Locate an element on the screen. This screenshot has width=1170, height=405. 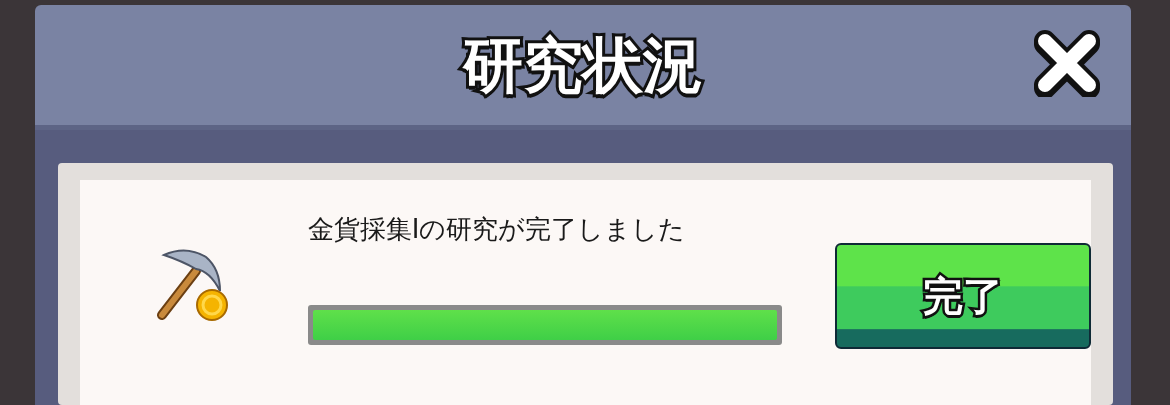
research-message: 金貨採集Iの研究が完了しました is located at coordinates (497, 229).